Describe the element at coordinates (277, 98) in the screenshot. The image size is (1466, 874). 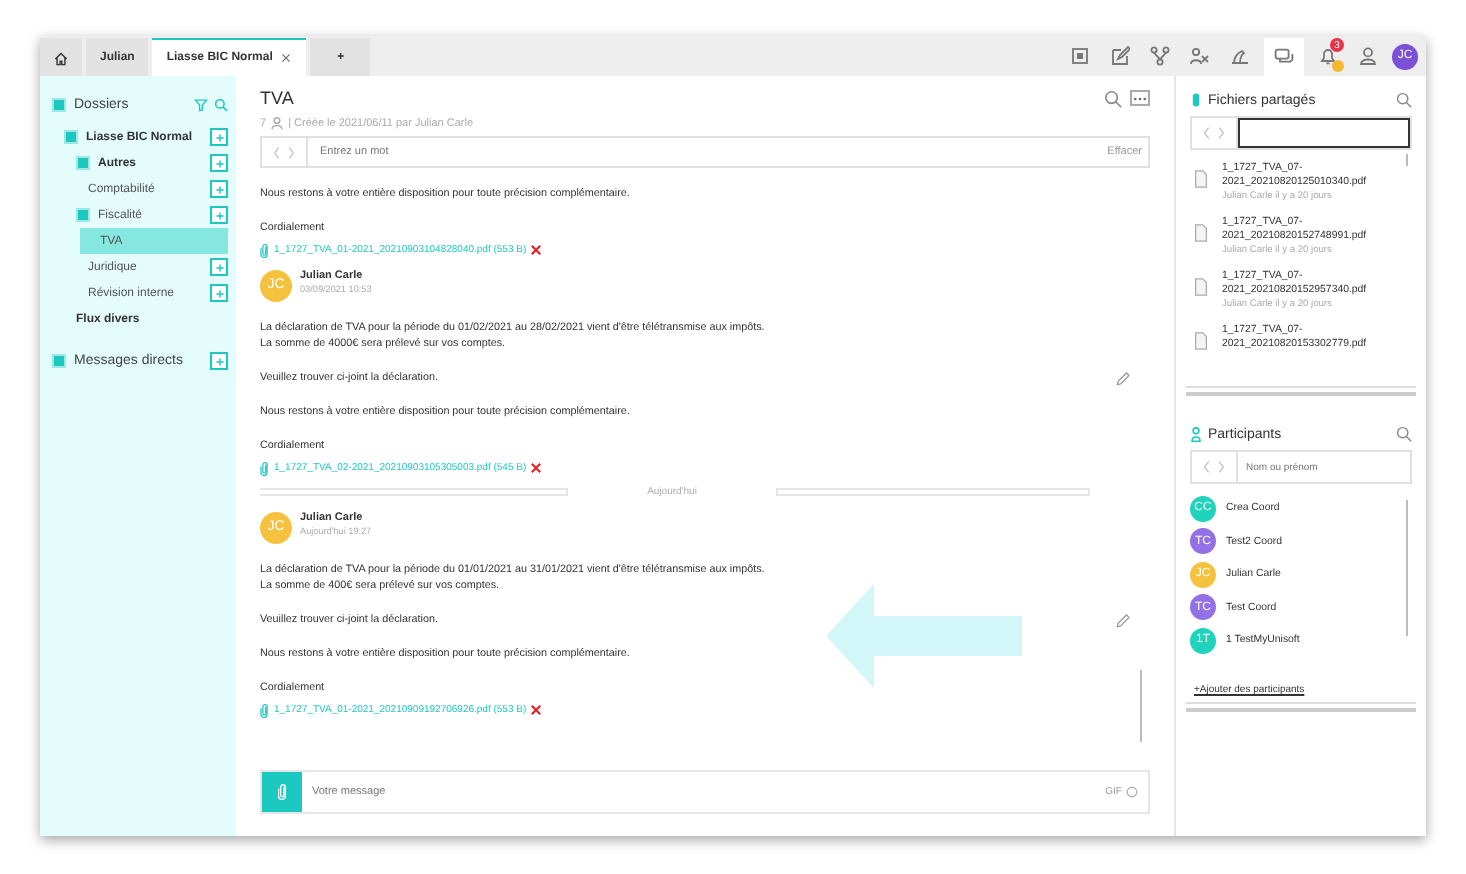
I see `conversation-title: TVA` at that location.